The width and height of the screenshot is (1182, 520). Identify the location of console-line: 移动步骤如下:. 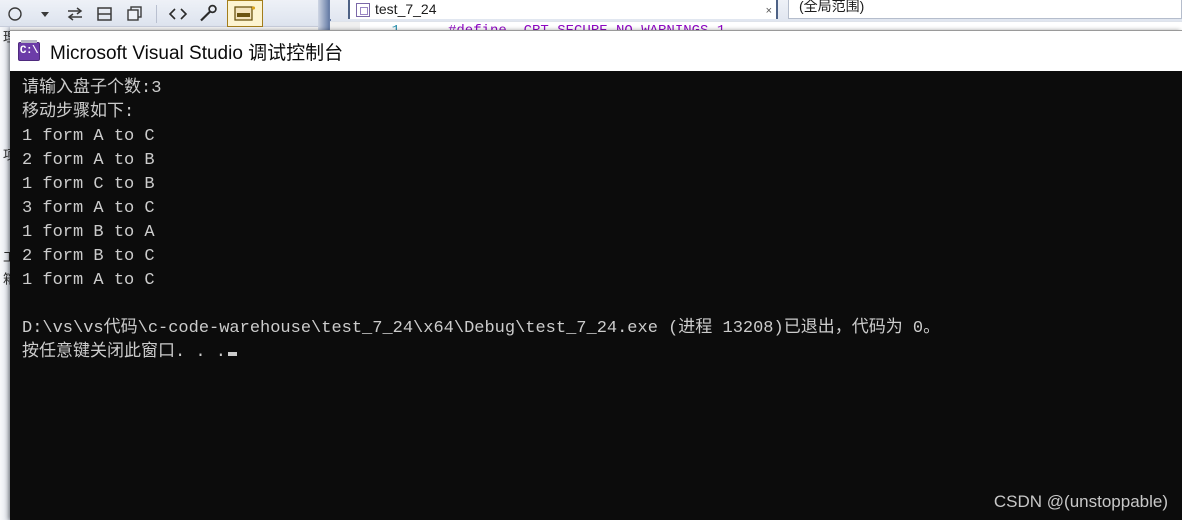
(78, 112).